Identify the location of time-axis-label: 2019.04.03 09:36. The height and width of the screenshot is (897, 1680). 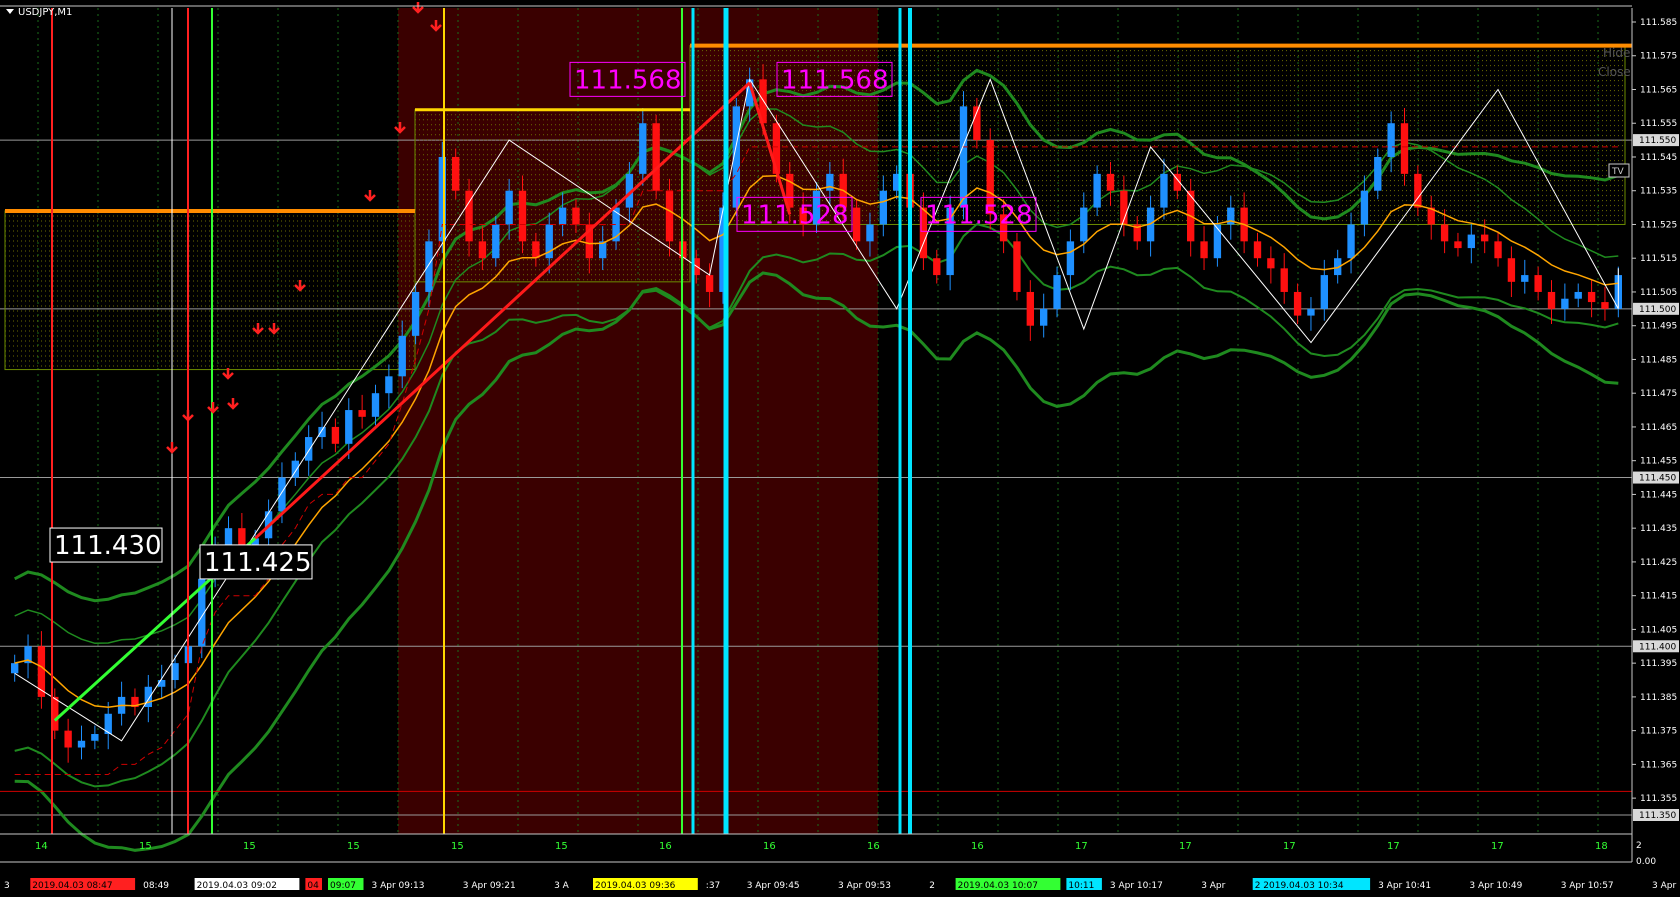
(635, 886).